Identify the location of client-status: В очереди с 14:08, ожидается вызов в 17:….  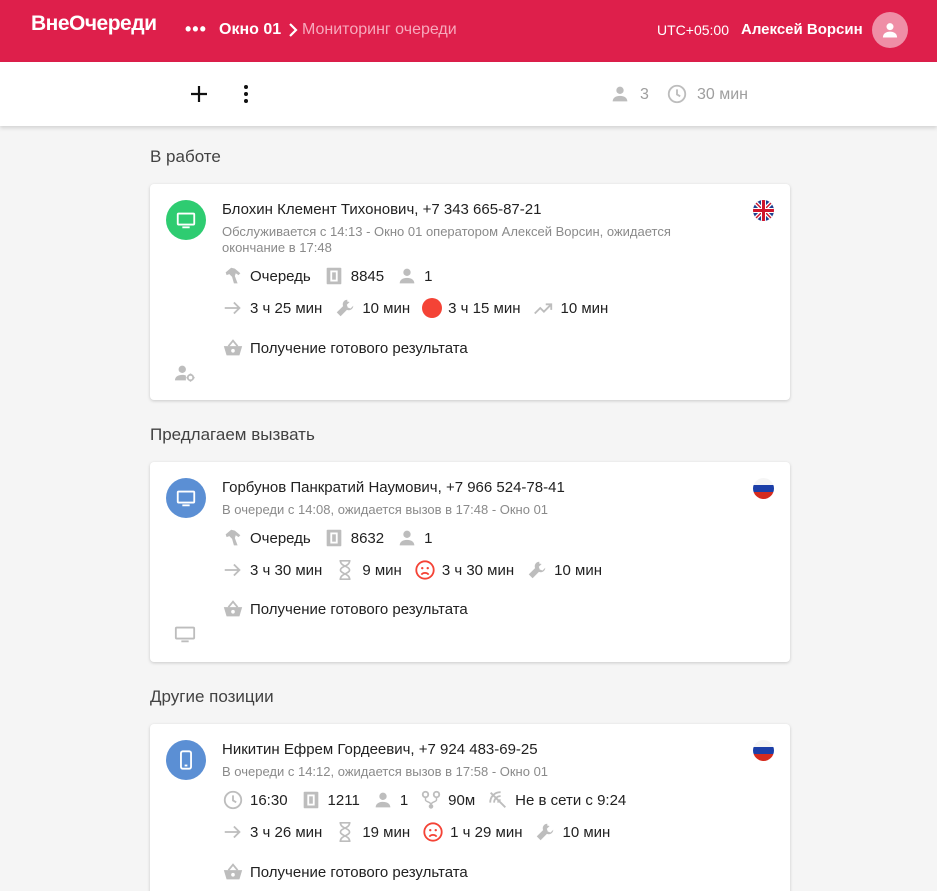
(385, 509).